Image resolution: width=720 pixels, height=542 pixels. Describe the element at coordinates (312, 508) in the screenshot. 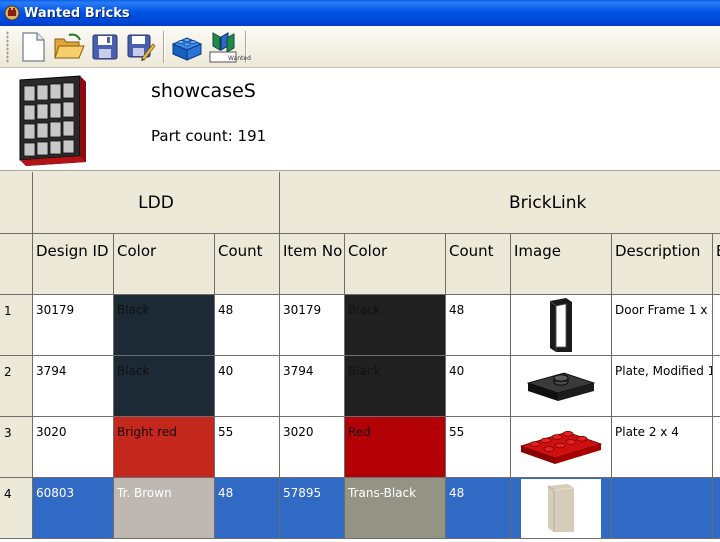

I see `item-no-cell: 57895` at that location.